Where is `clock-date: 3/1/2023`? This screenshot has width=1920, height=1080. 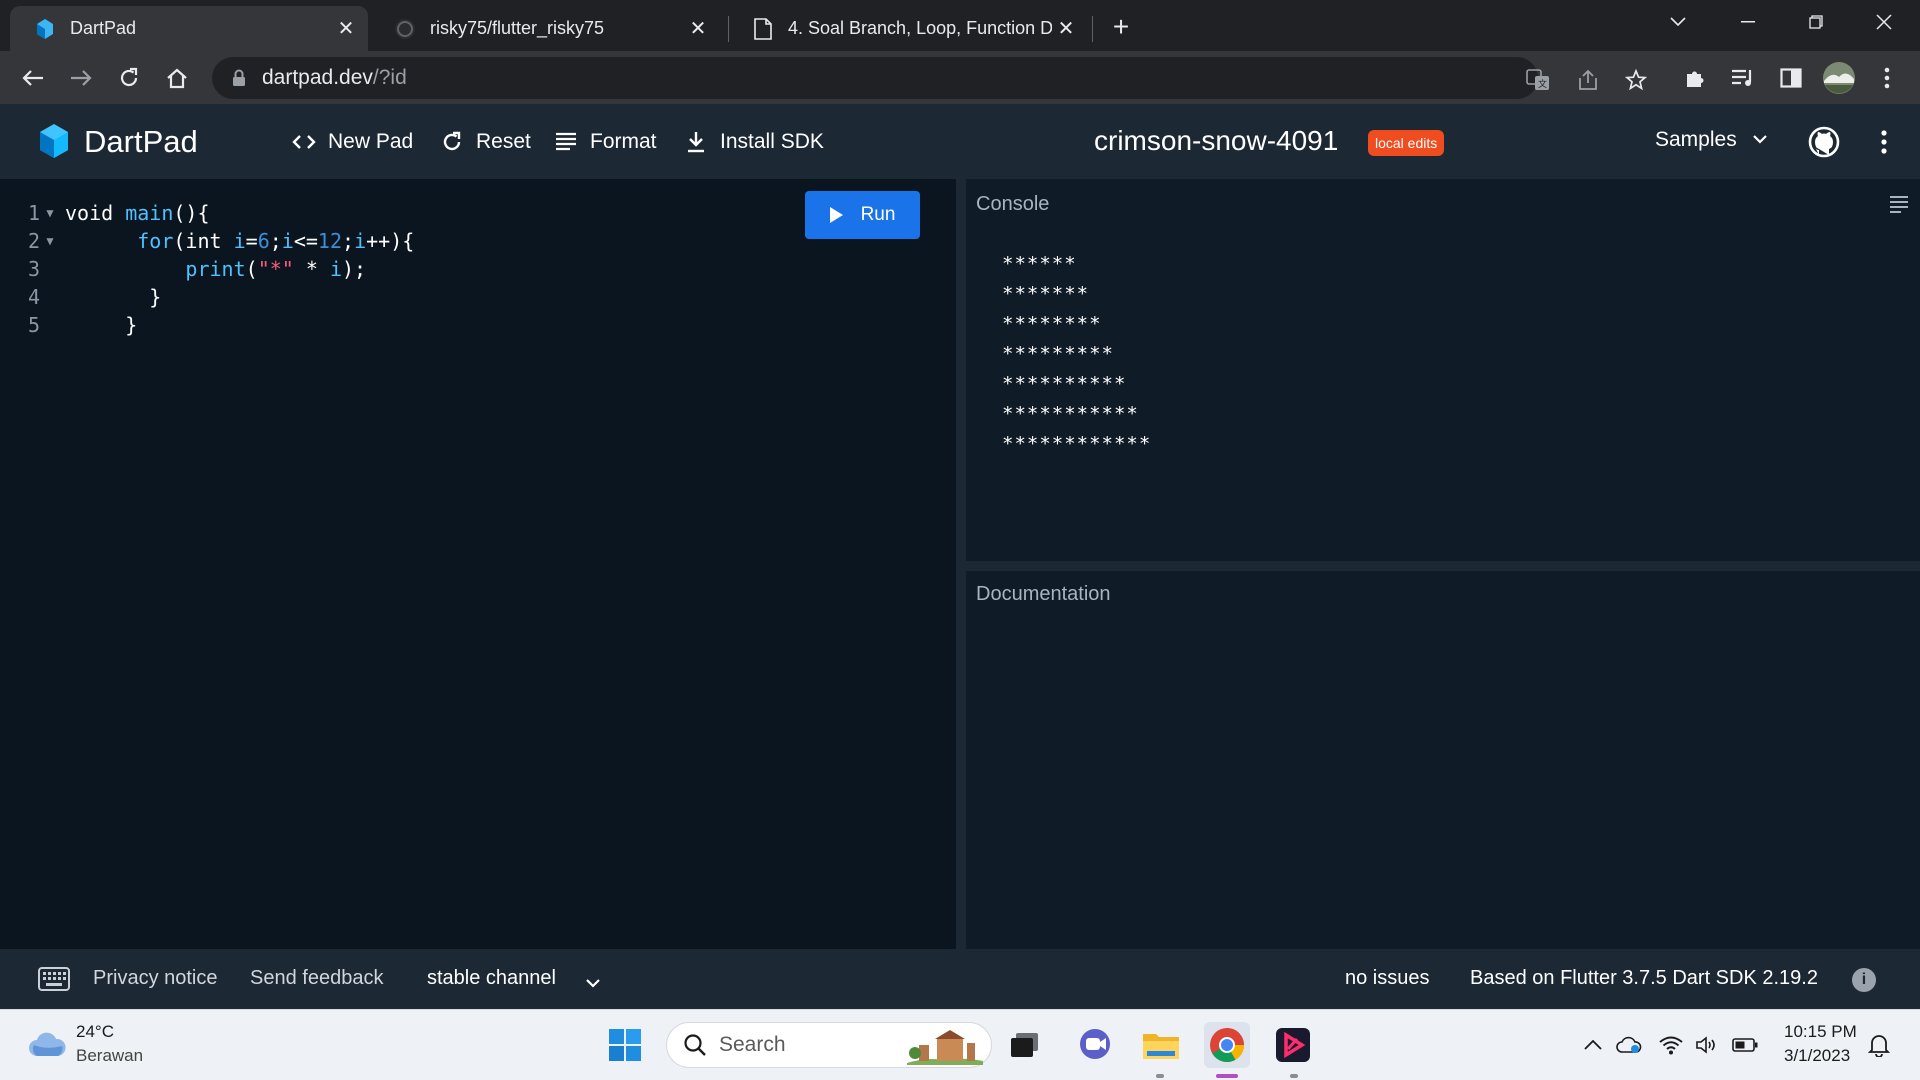
clock-date: 3/1/2023 is located at coordinates (1817, 1056).